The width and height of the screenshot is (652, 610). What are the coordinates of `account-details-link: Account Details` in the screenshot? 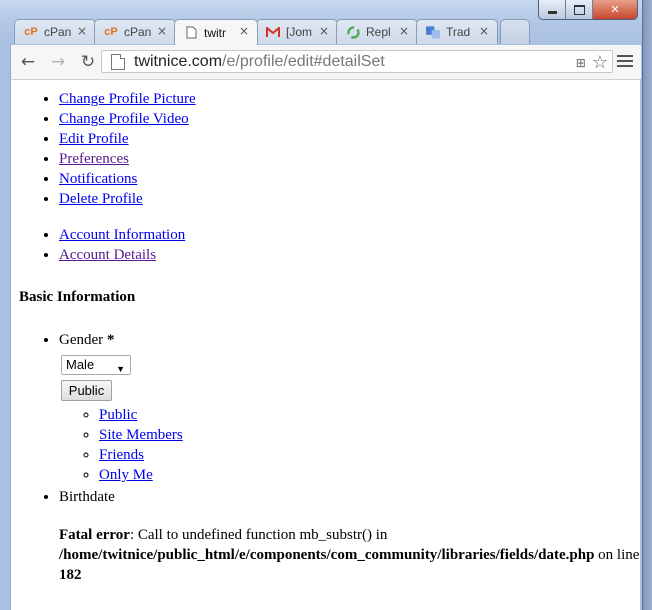 It's located at (107, 255).